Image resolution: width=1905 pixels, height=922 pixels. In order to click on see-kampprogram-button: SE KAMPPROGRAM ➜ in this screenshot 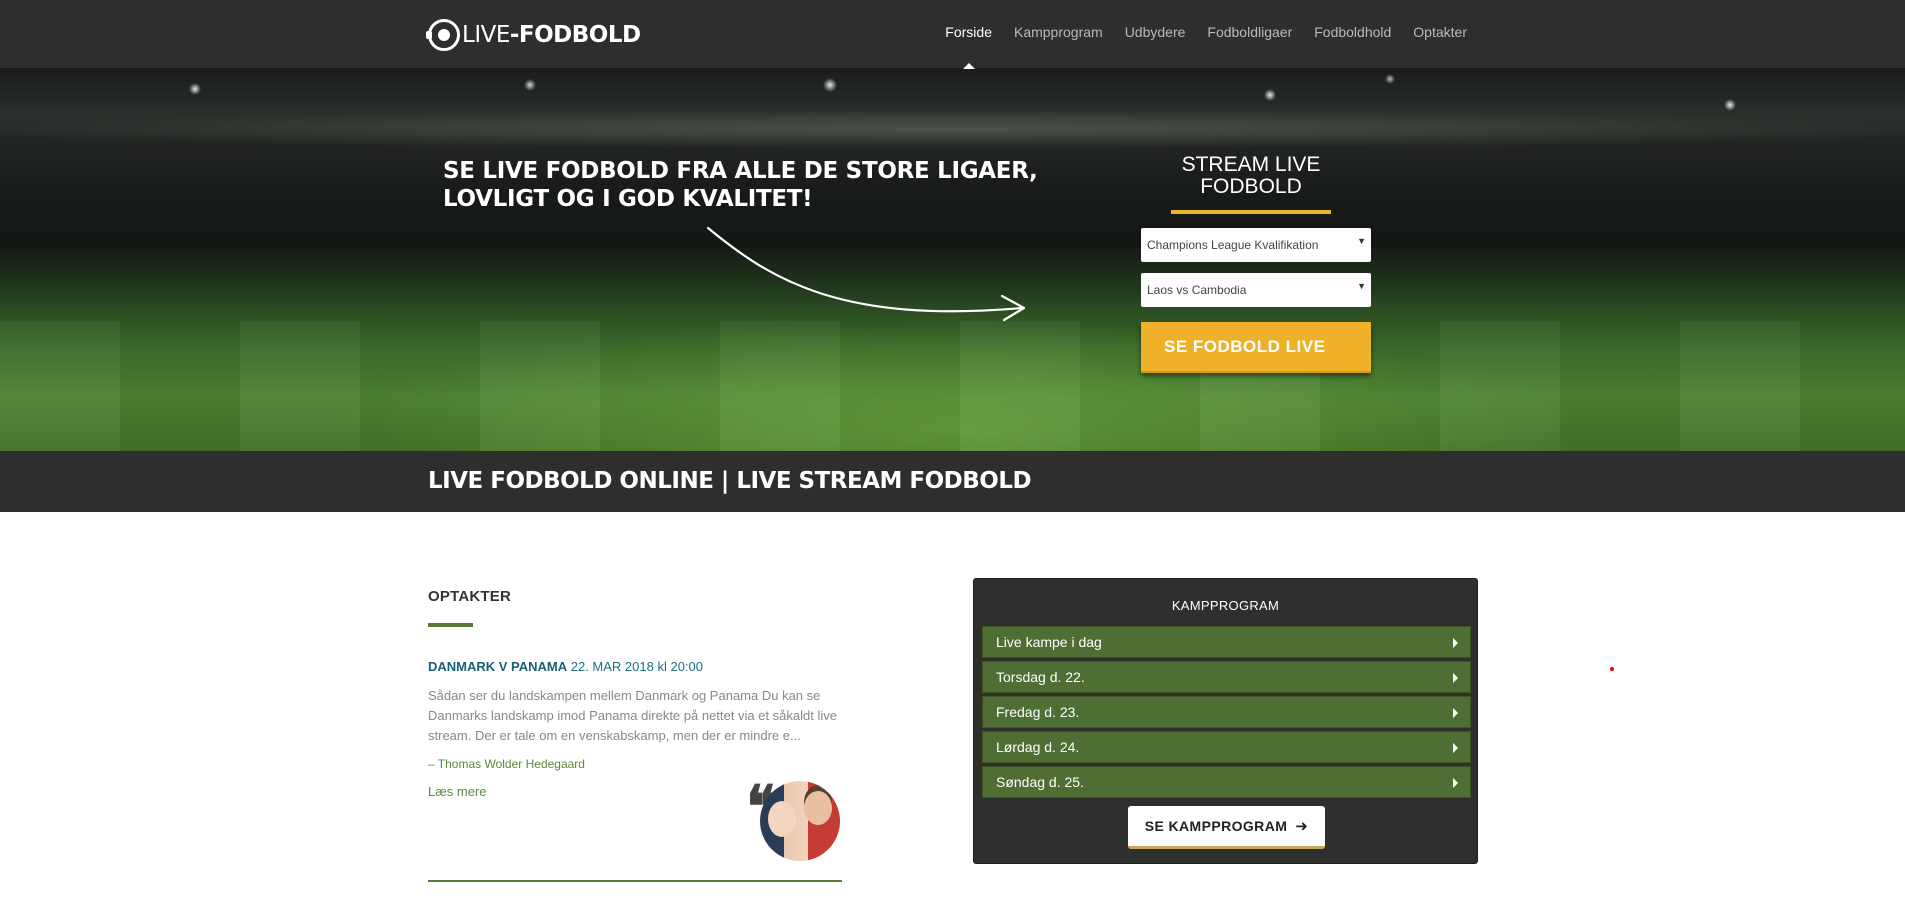, I will do `click(1226, 827)`.